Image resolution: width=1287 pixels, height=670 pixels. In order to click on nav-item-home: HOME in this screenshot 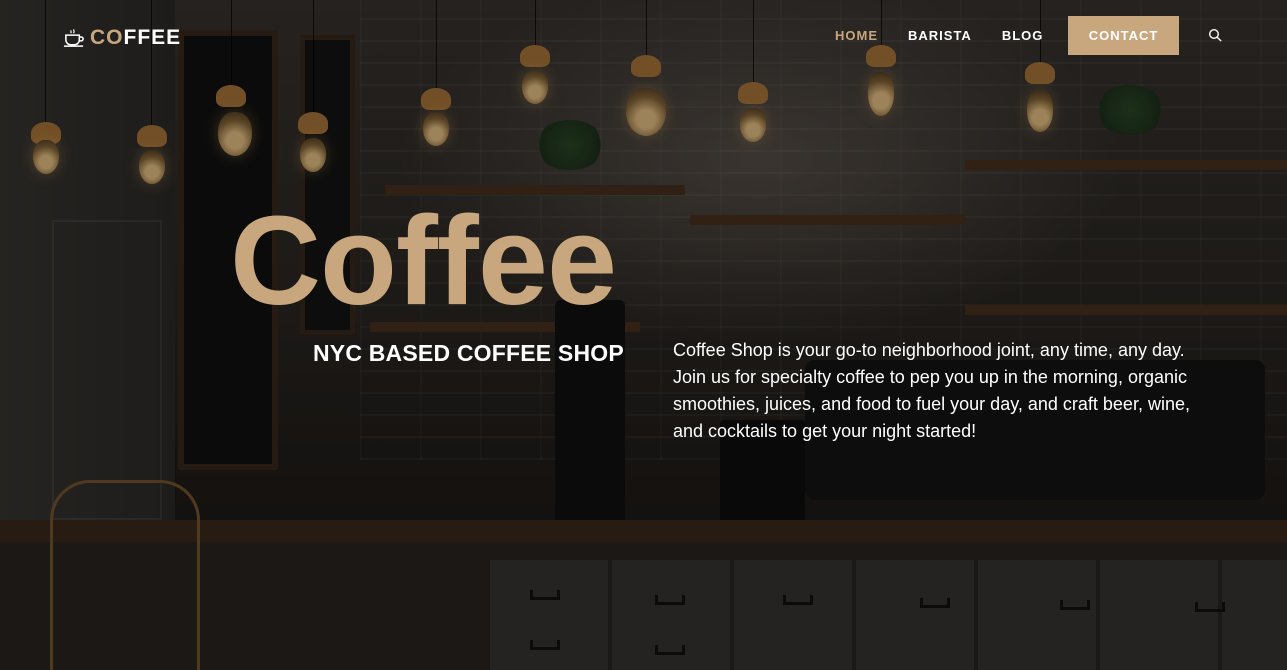, I will do `click(856, 35)`.